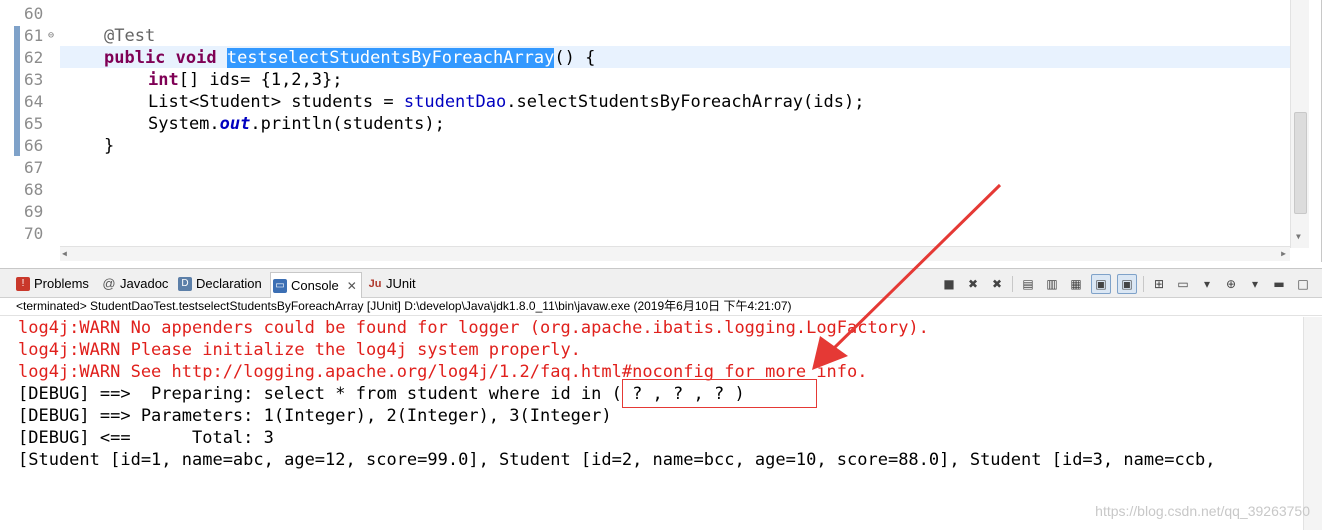  What do you see at coordinates (907, 276) in the screenshot?
I see `annotation-arrow` at bounding box center [907, 276].